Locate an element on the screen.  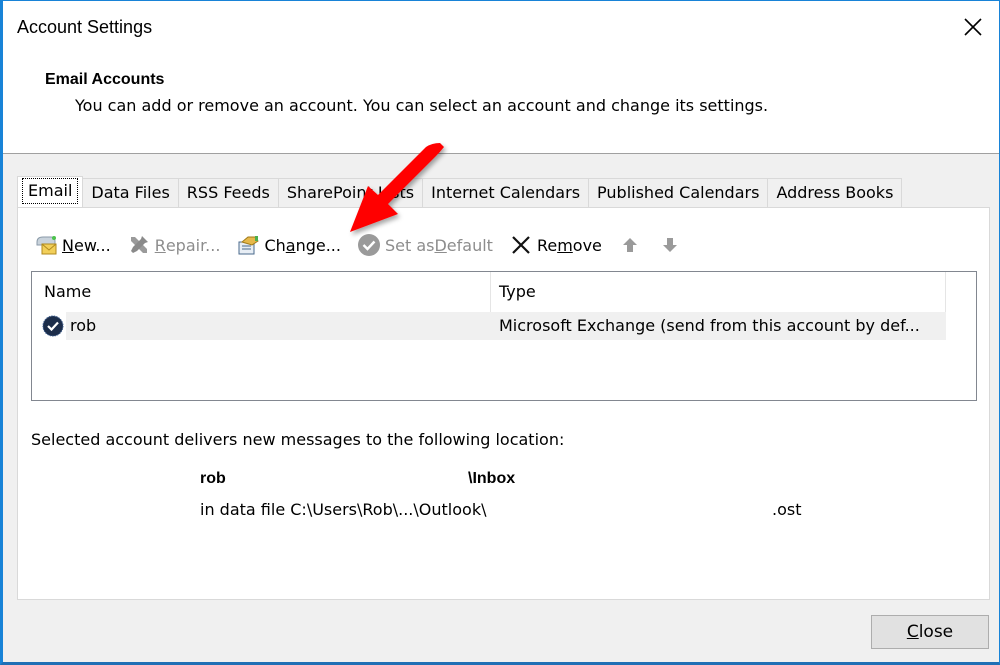
default-account-check-icon is located at coordinates (53, 326).